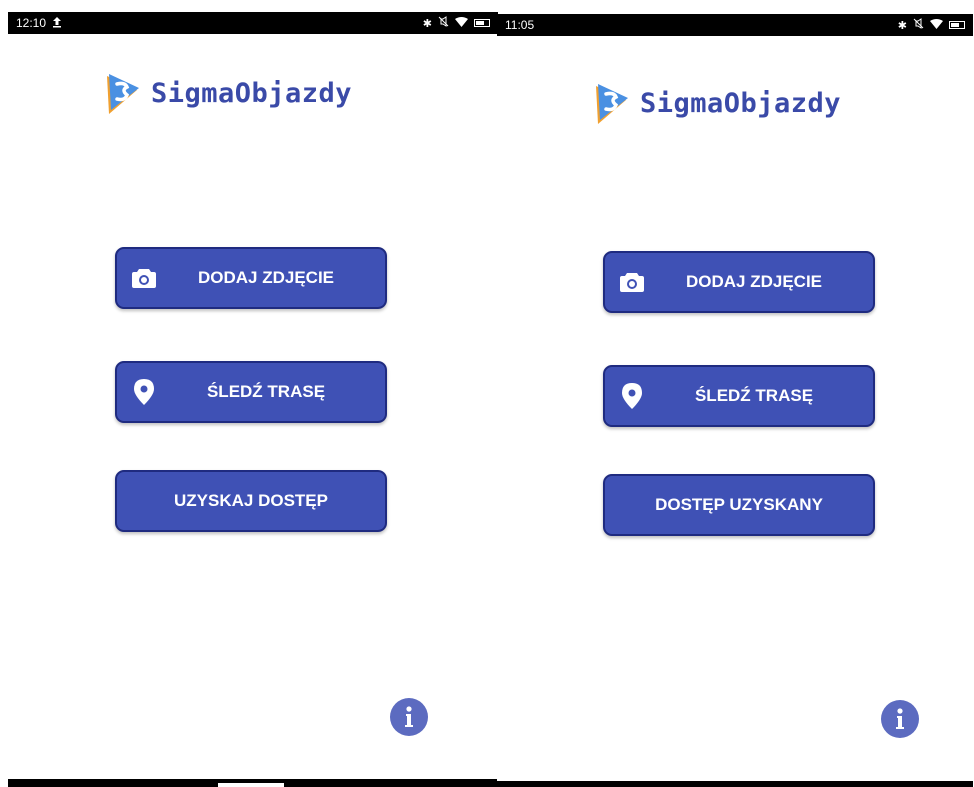 The image size is (974, 787). I want to click on get-access-label: UZYSKAJ DOSTĘP, so click(251, 500).